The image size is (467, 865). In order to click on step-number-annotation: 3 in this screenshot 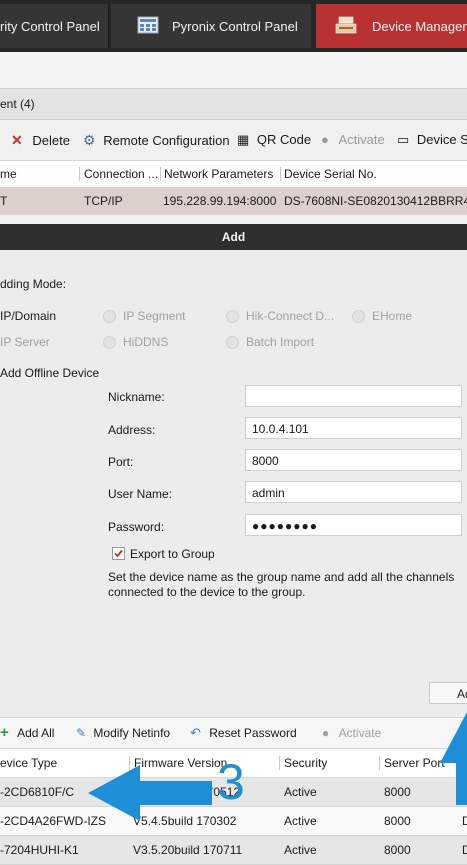, I will do `click(231, 782)`.